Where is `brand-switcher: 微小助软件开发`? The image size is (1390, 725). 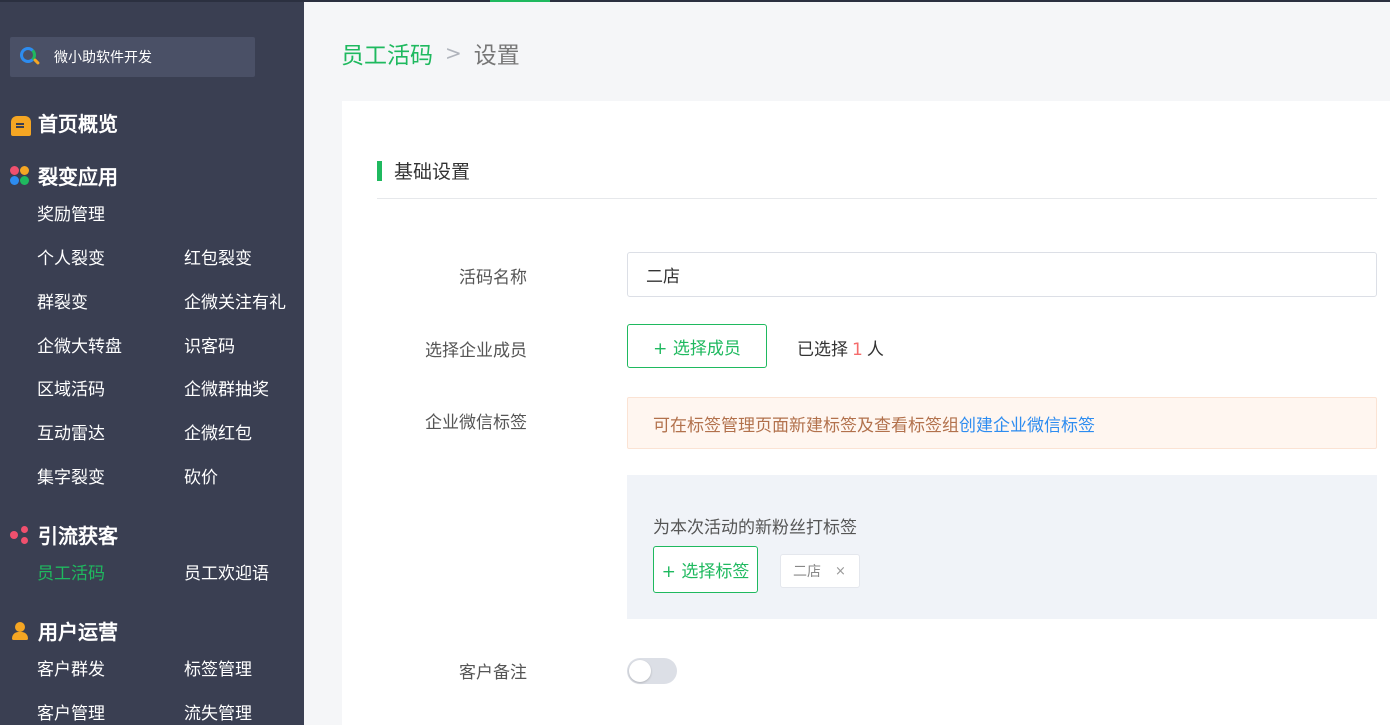
brand-switcher: 微小助软件开发 is located at coordinates (132, 57).